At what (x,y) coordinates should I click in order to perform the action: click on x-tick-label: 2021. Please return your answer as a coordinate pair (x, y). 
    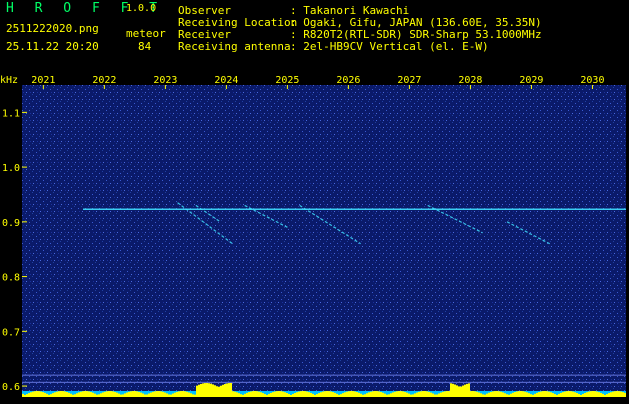
    Looking at the image, I should click on (43, 80).